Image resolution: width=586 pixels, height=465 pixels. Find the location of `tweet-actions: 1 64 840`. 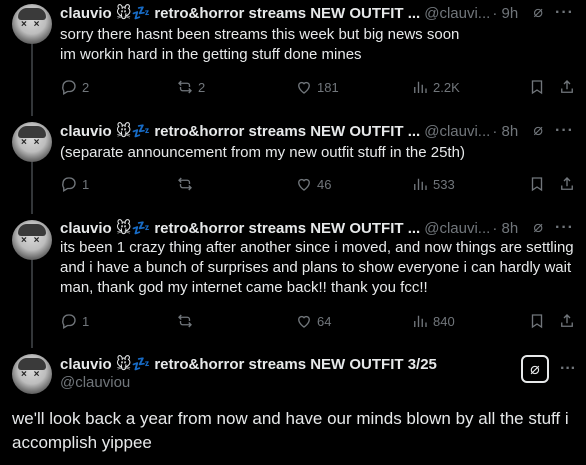

tweet-actions: 1 64 840 is located at coordinates (317, 322).